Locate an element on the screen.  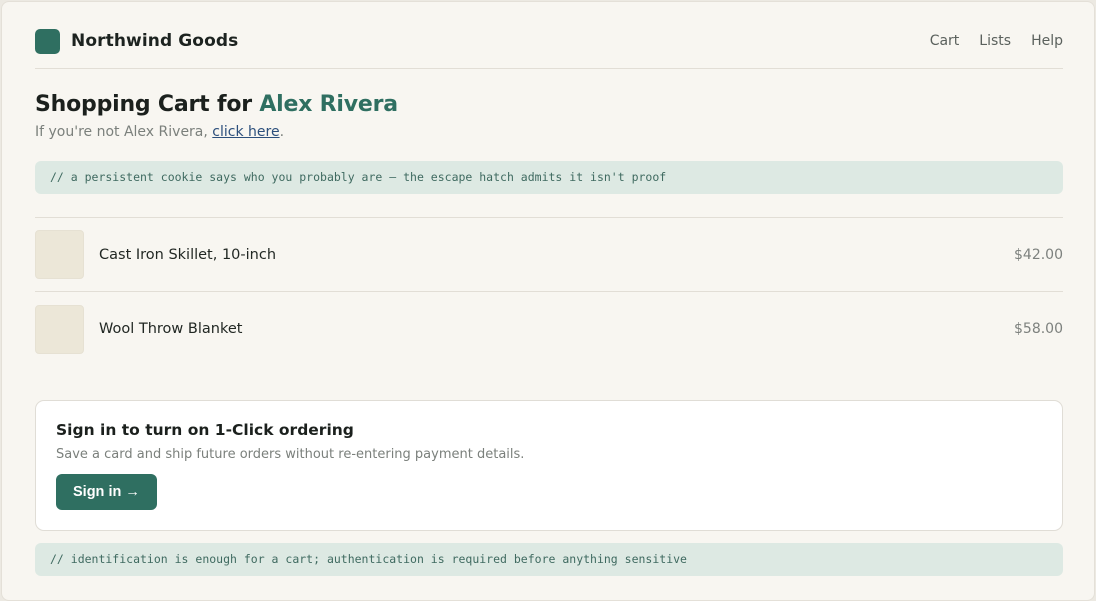
not-you-link: click here is located at coordinates (245, 132).